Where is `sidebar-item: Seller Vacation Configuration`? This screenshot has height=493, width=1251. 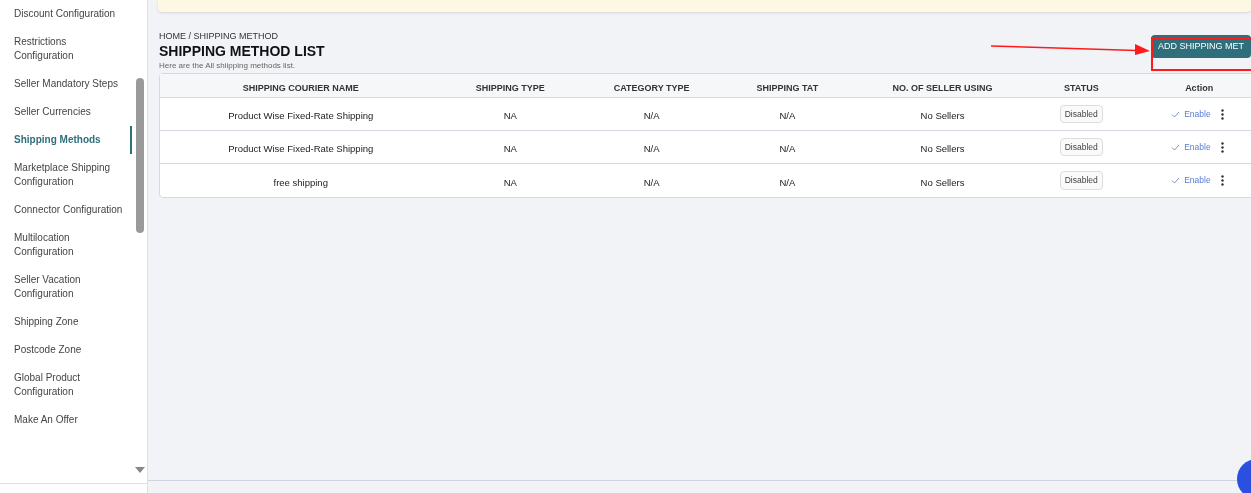 sidebar-item: Seller Vacation Configuration is located at coordinates (70, 287).